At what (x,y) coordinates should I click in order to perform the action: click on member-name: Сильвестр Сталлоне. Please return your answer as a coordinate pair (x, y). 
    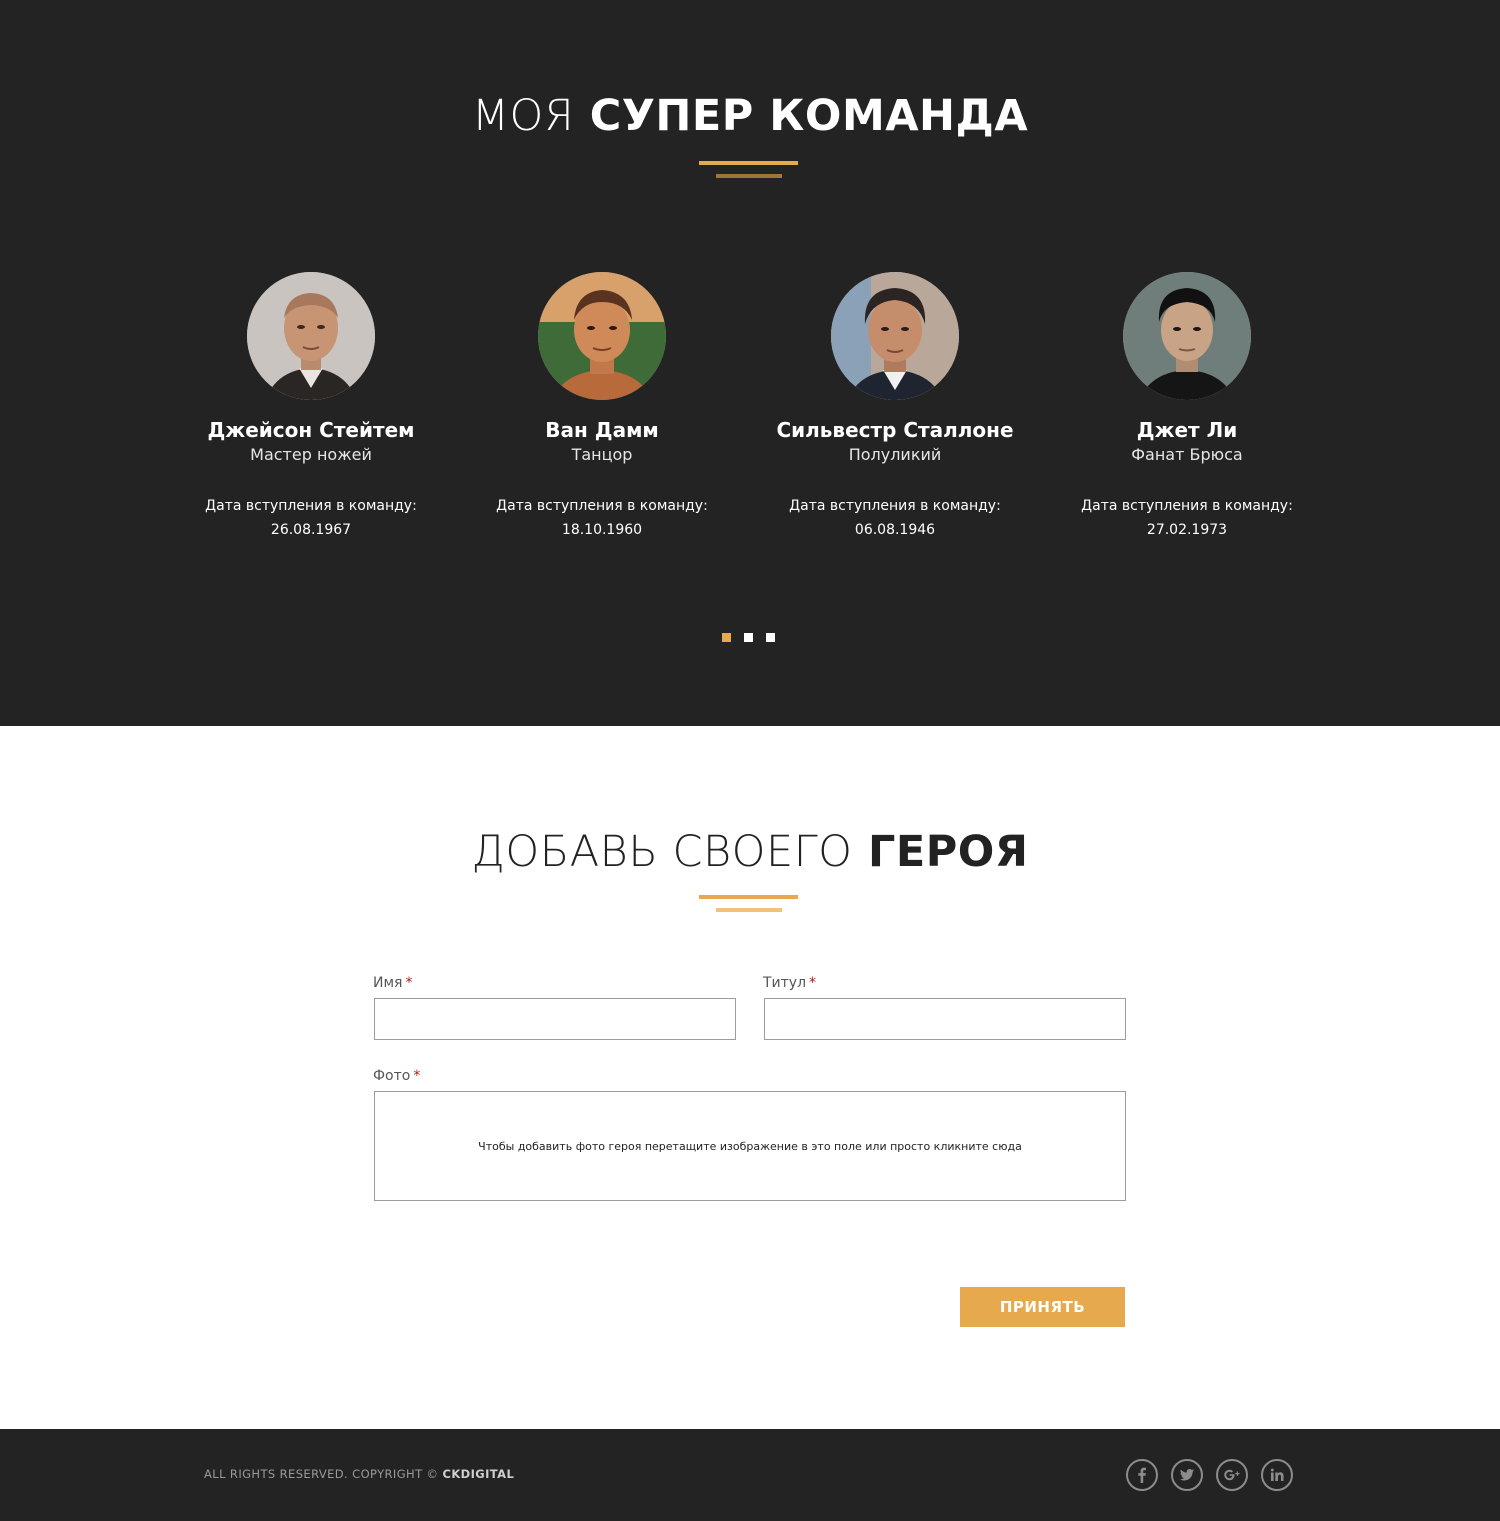
    Looking at the image, I should click on (895, 430).